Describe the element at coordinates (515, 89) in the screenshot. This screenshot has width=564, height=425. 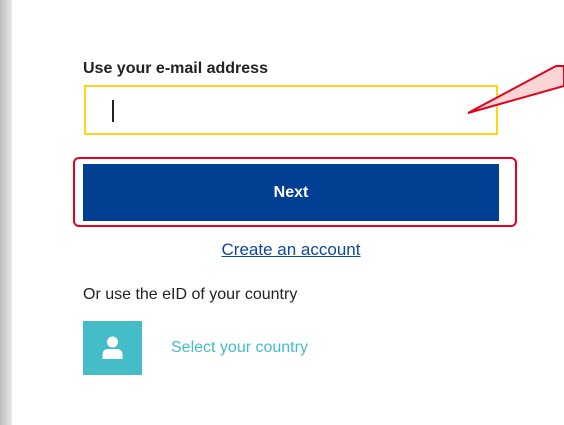
I see `callout-pointer` at that location.